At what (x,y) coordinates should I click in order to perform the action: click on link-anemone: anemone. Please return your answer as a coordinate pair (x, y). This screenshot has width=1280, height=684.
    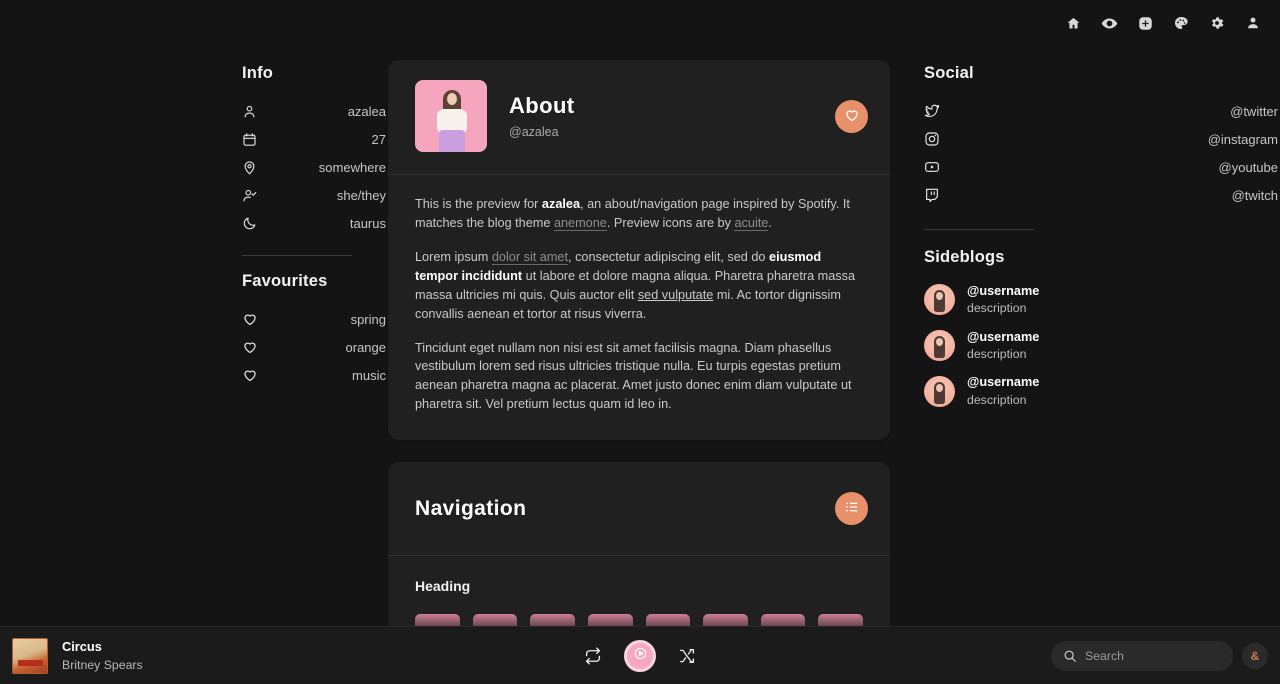
    Looking at the image, I should click on (580, 223).